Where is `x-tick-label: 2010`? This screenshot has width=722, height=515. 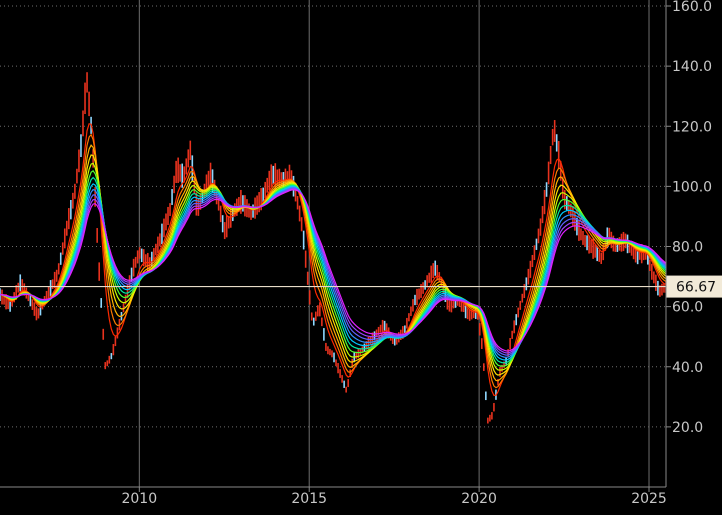
x-tick-label: 2010 is located at coordinates (139, 499).